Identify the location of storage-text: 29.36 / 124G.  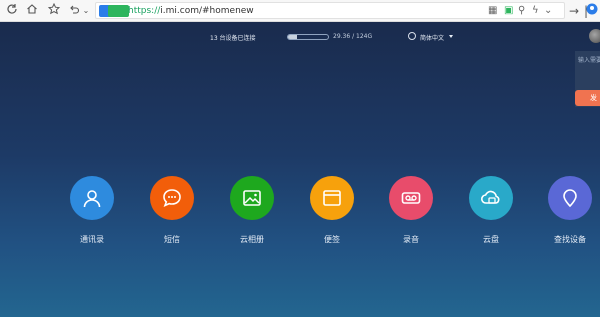
(353, 36).